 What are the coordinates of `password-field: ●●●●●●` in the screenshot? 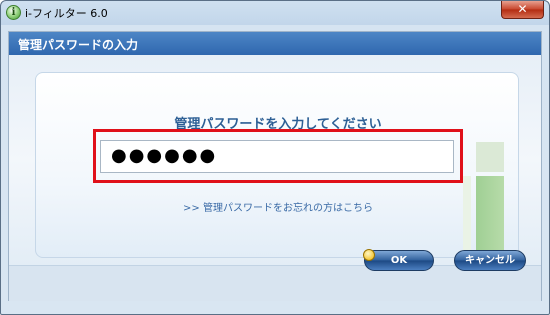 It's located at (277, 156).